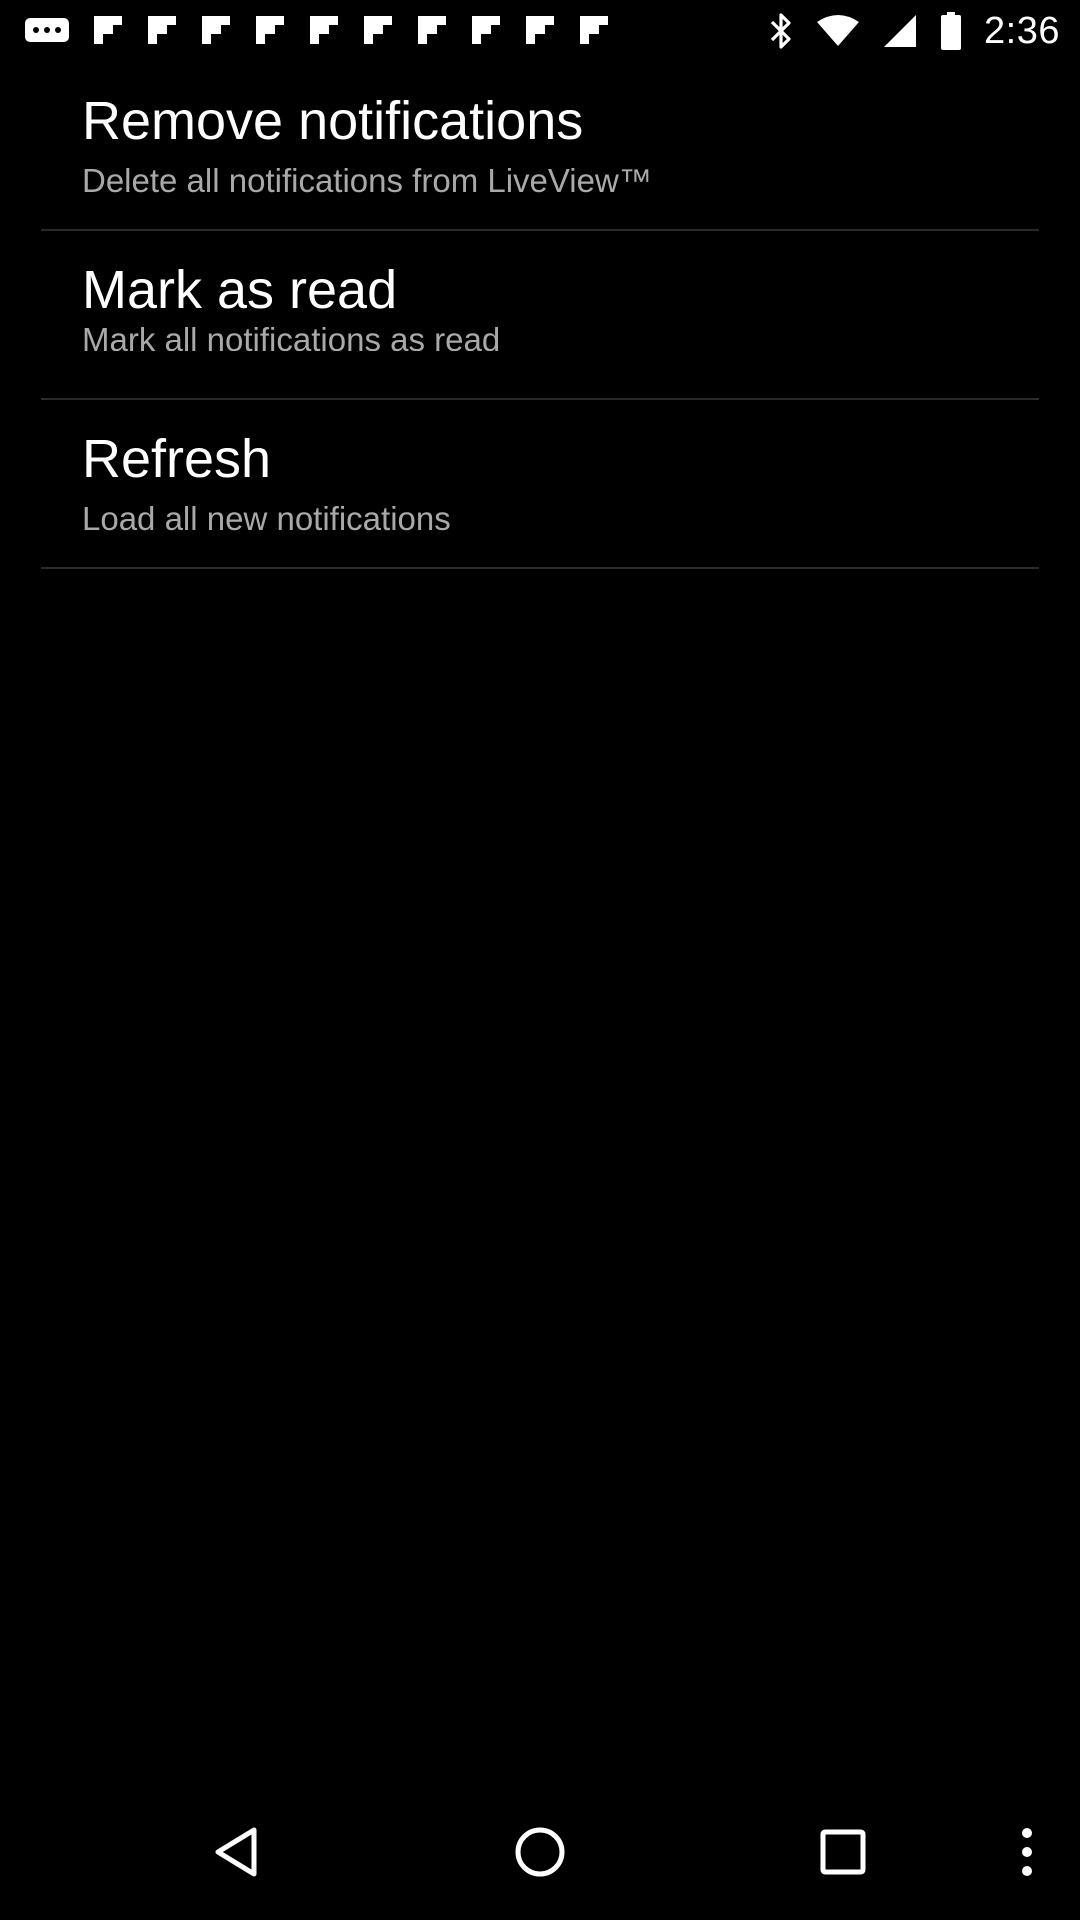 The width and height of the screenshot is (1080, 1920). Describe the element at coordinates (266, 518) in the screenshot. I see `menu-item-subtitle: Load all new notifications` at that location.